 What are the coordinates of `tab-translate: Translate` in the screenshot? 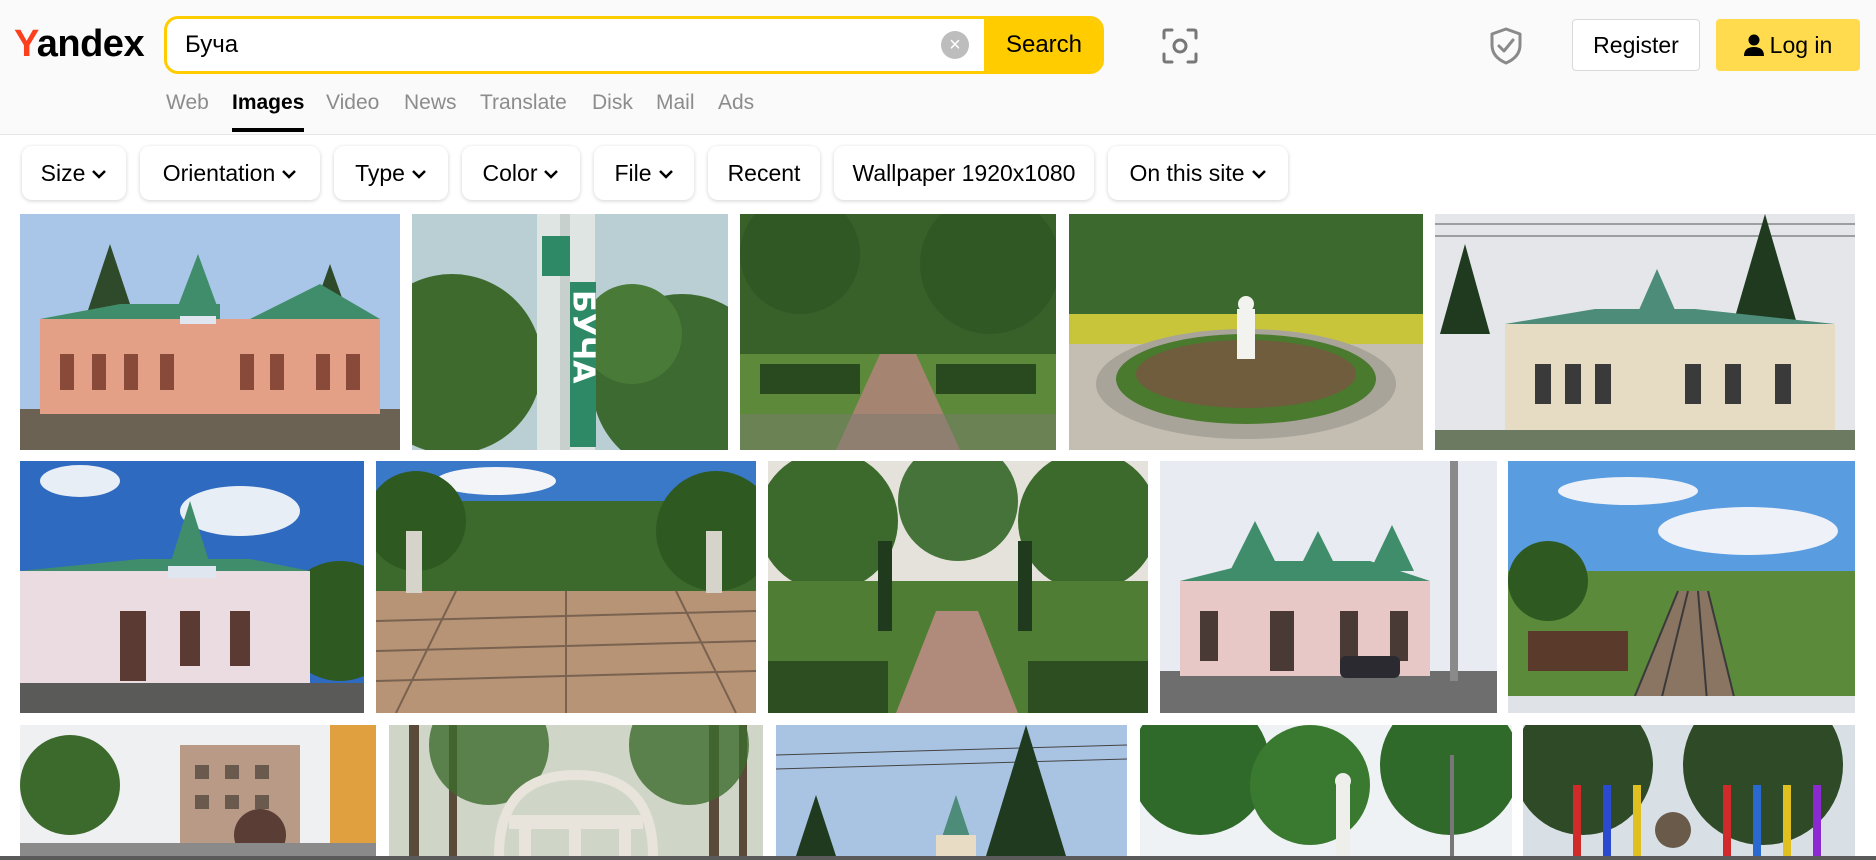 It's located at (523, 110).